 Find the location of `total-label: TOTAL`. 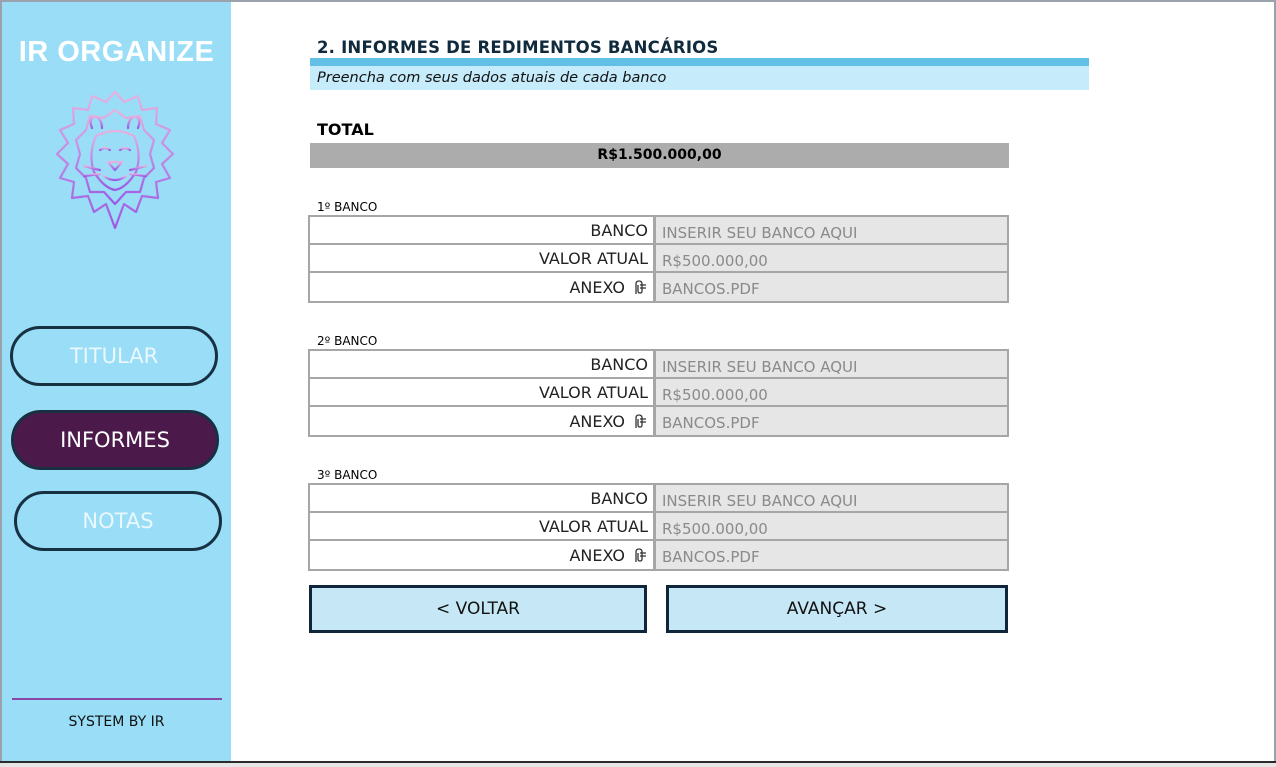

total-label: TOTAL is located at coordinates (345, 129).